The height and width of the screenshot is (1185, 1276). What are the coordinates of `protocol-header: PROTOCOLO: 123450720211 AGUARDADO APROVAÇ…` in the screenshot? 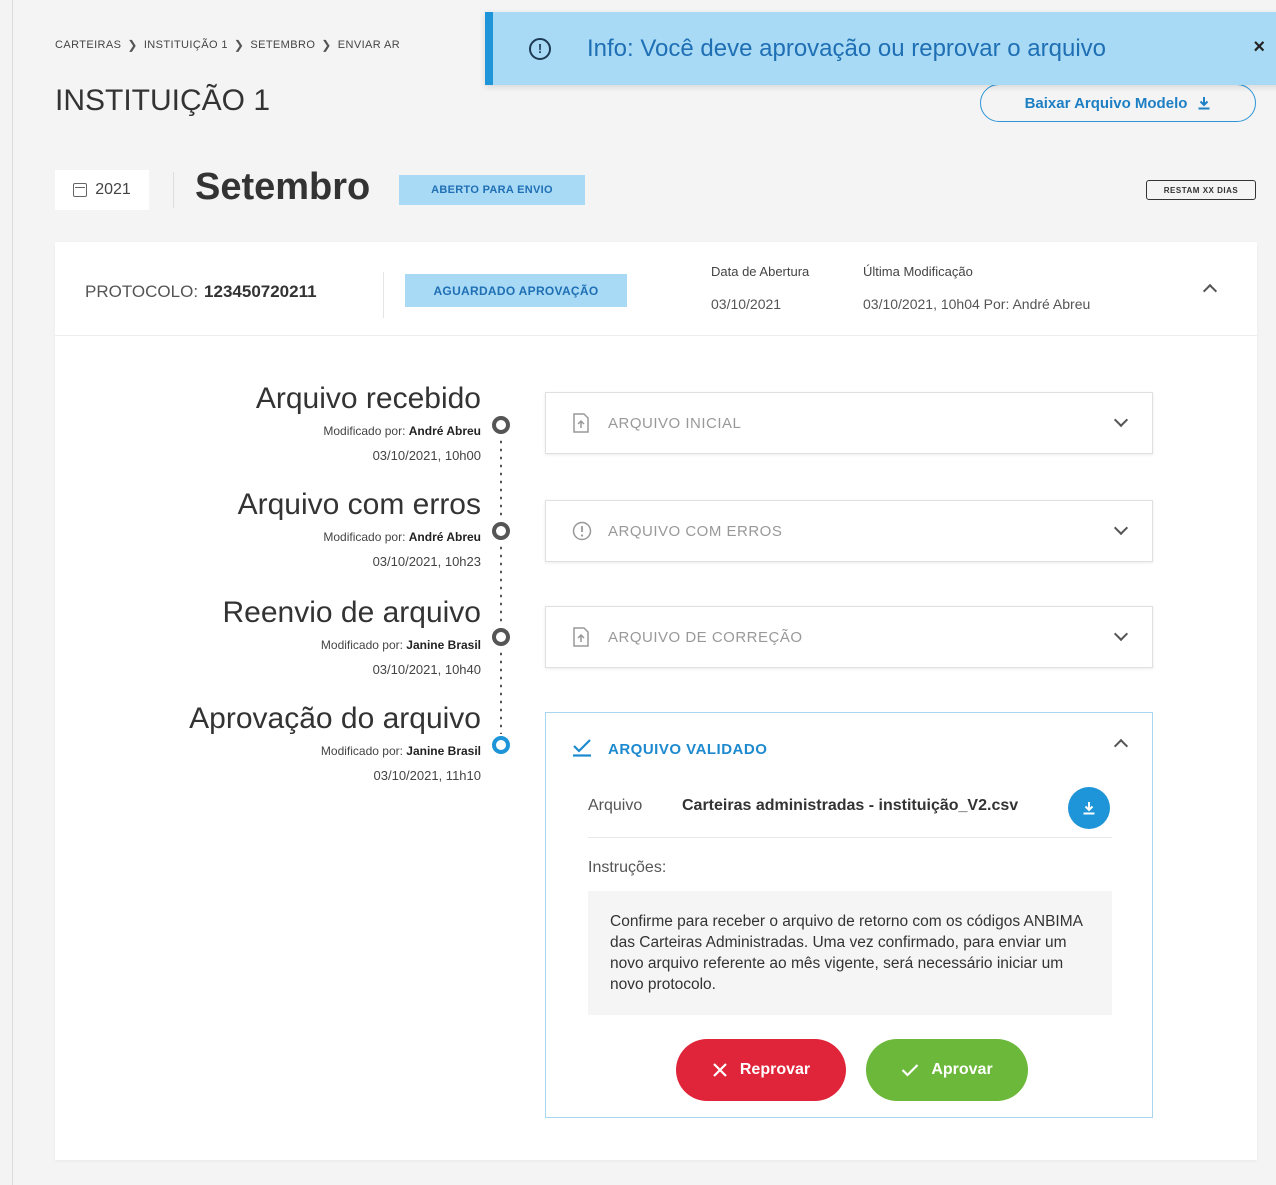 It's located at (656, 289).